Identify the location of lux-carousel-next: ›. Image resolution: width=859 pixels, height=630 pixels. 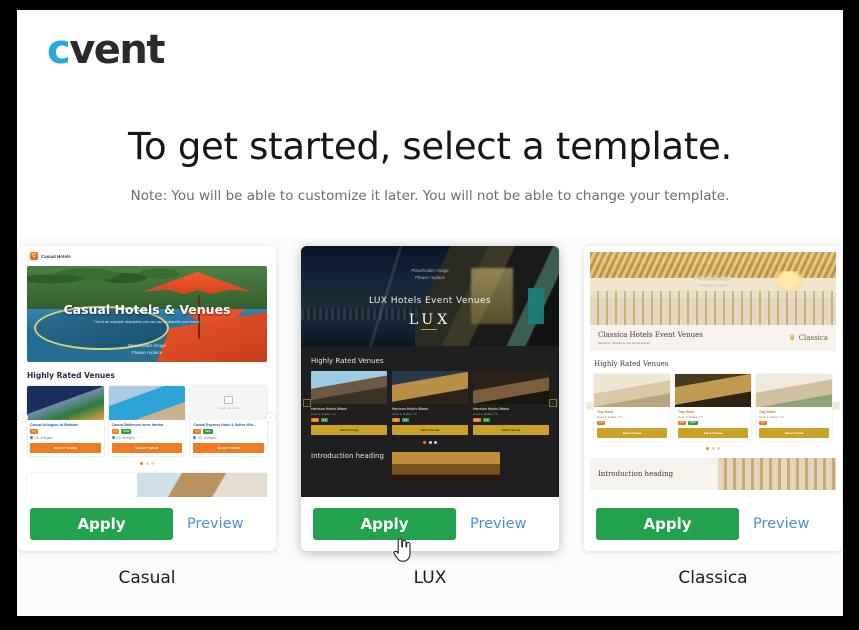
(553, 403).